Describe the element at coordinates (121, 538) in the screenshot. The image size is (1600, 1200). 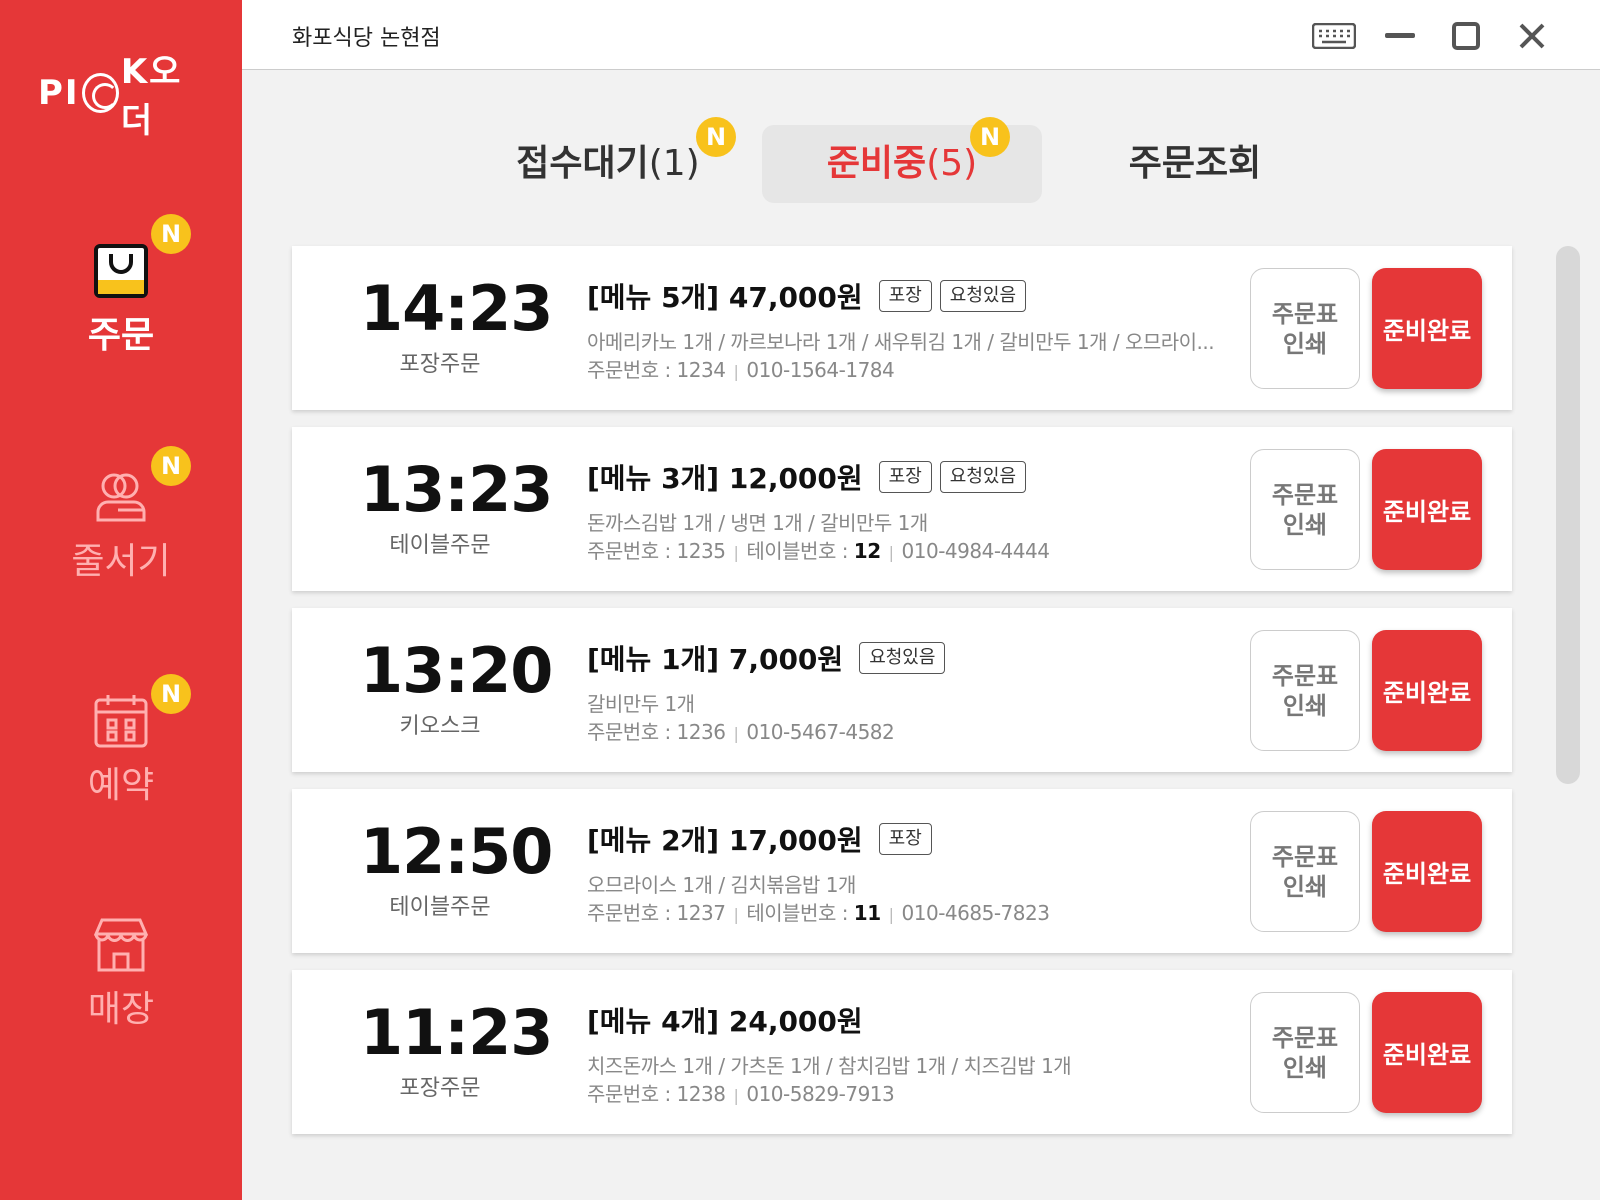
I see `sidebar-item-queue: 줄서기 N` at that location.